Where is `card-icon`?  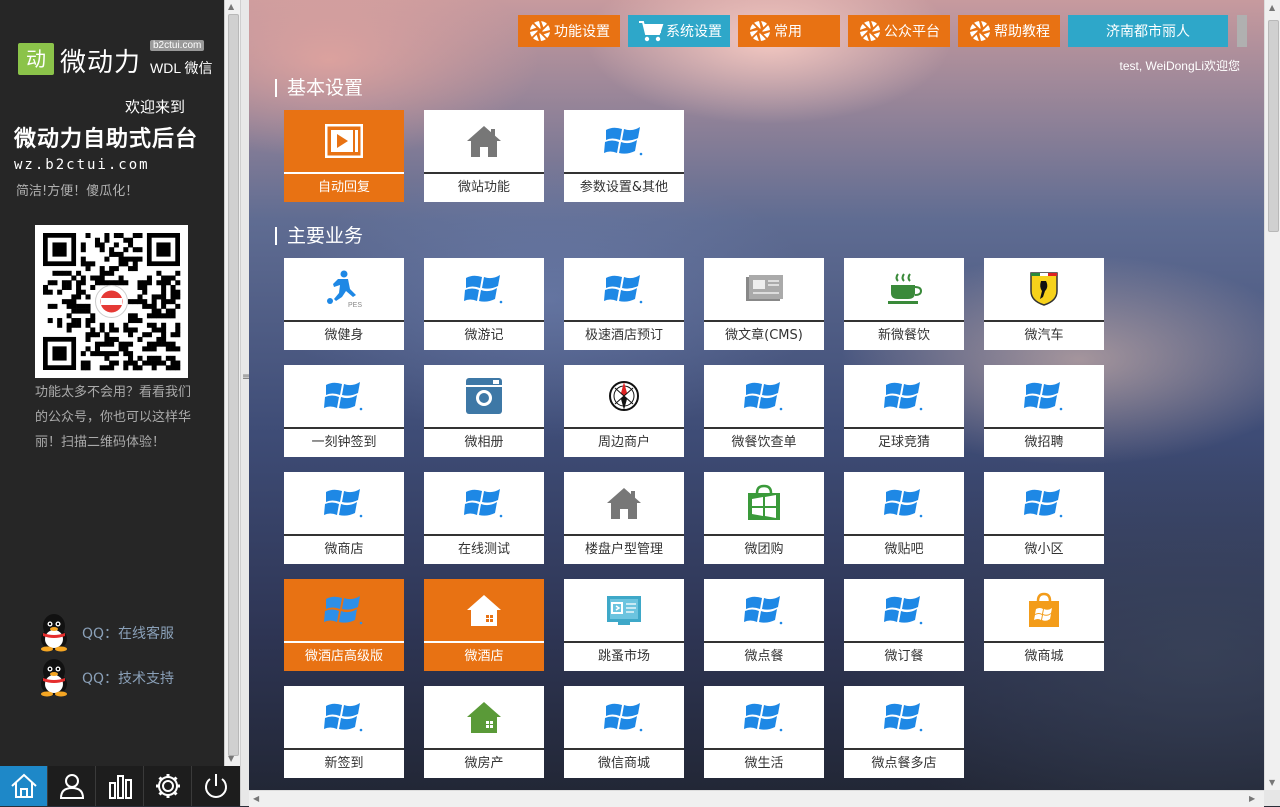
card-icon is located at coordinates (764, 289).